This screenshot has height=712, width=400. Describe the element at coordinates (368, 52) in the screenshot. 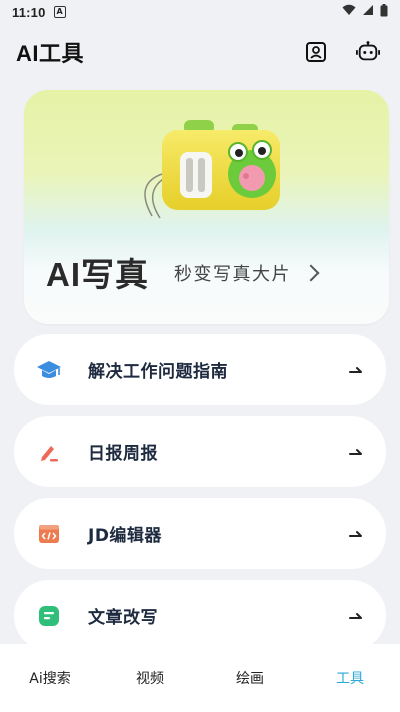

I see `robot-icon` at that location.